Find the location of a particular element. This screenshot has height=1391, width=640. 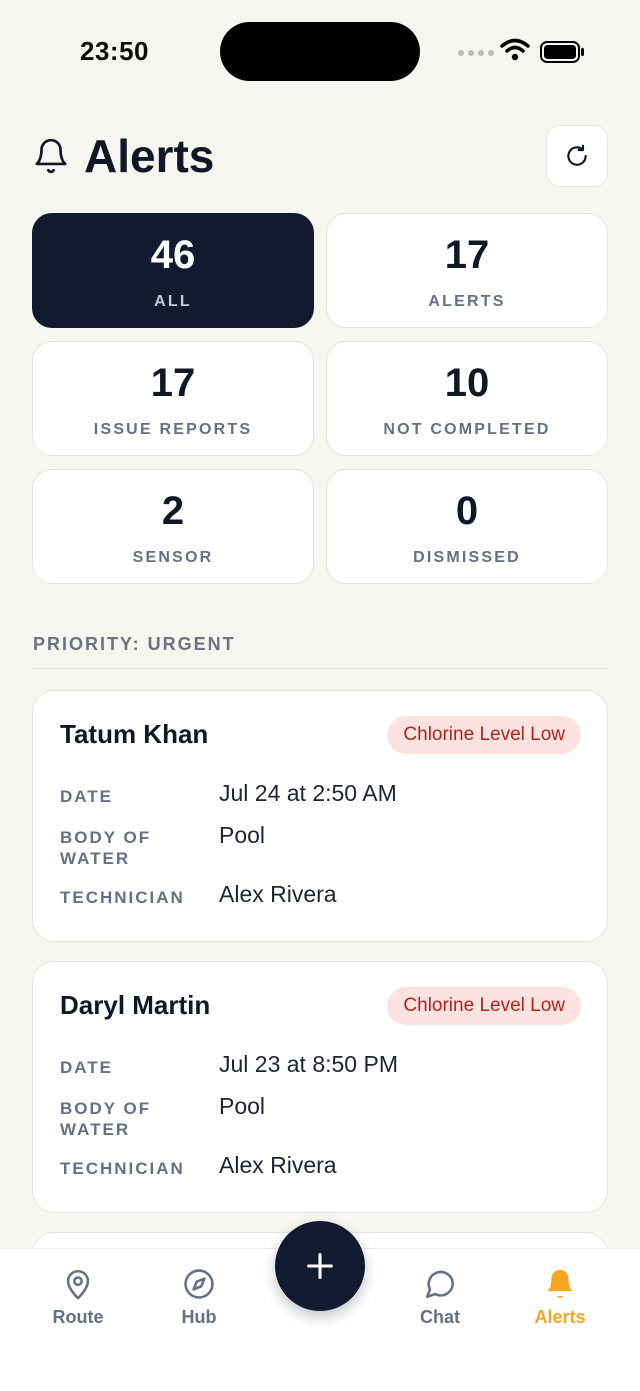

stat-label: DISMISSED is located at coordinates (467, 557).